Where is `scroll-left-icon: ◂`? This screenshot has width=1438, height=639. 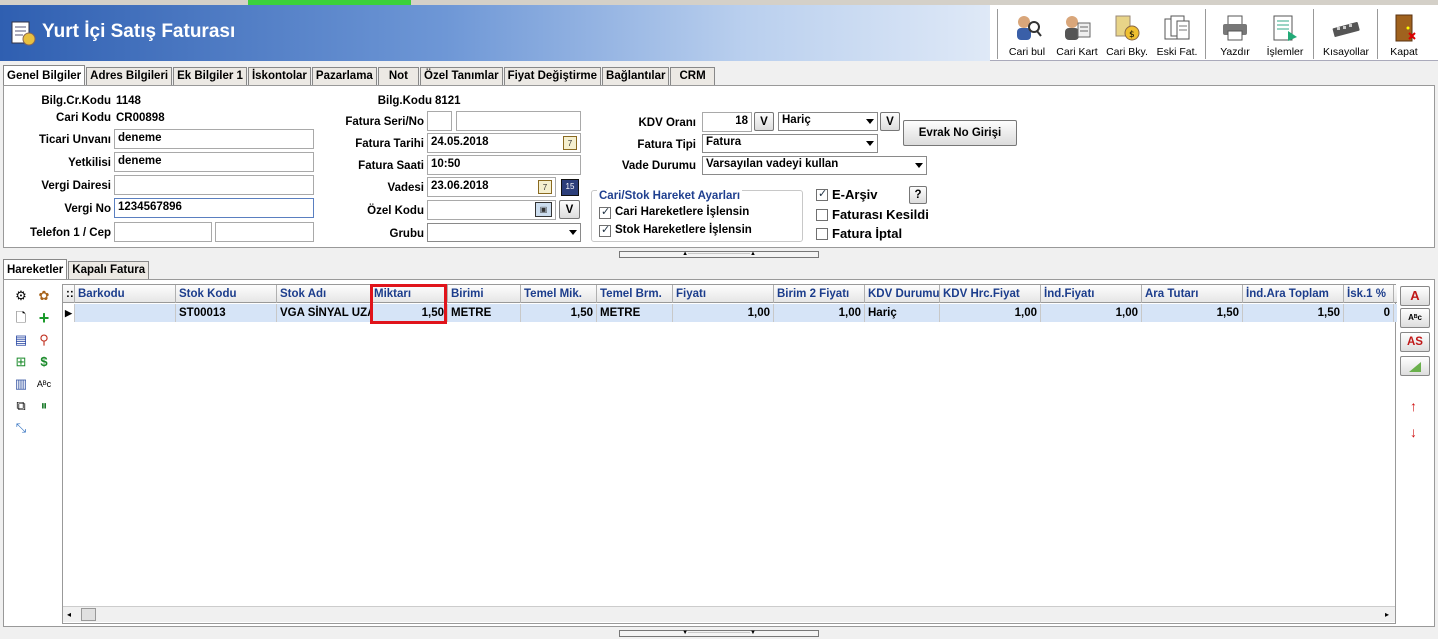
scroll-left-icon: ◂ is located at coordinates (69, 614).